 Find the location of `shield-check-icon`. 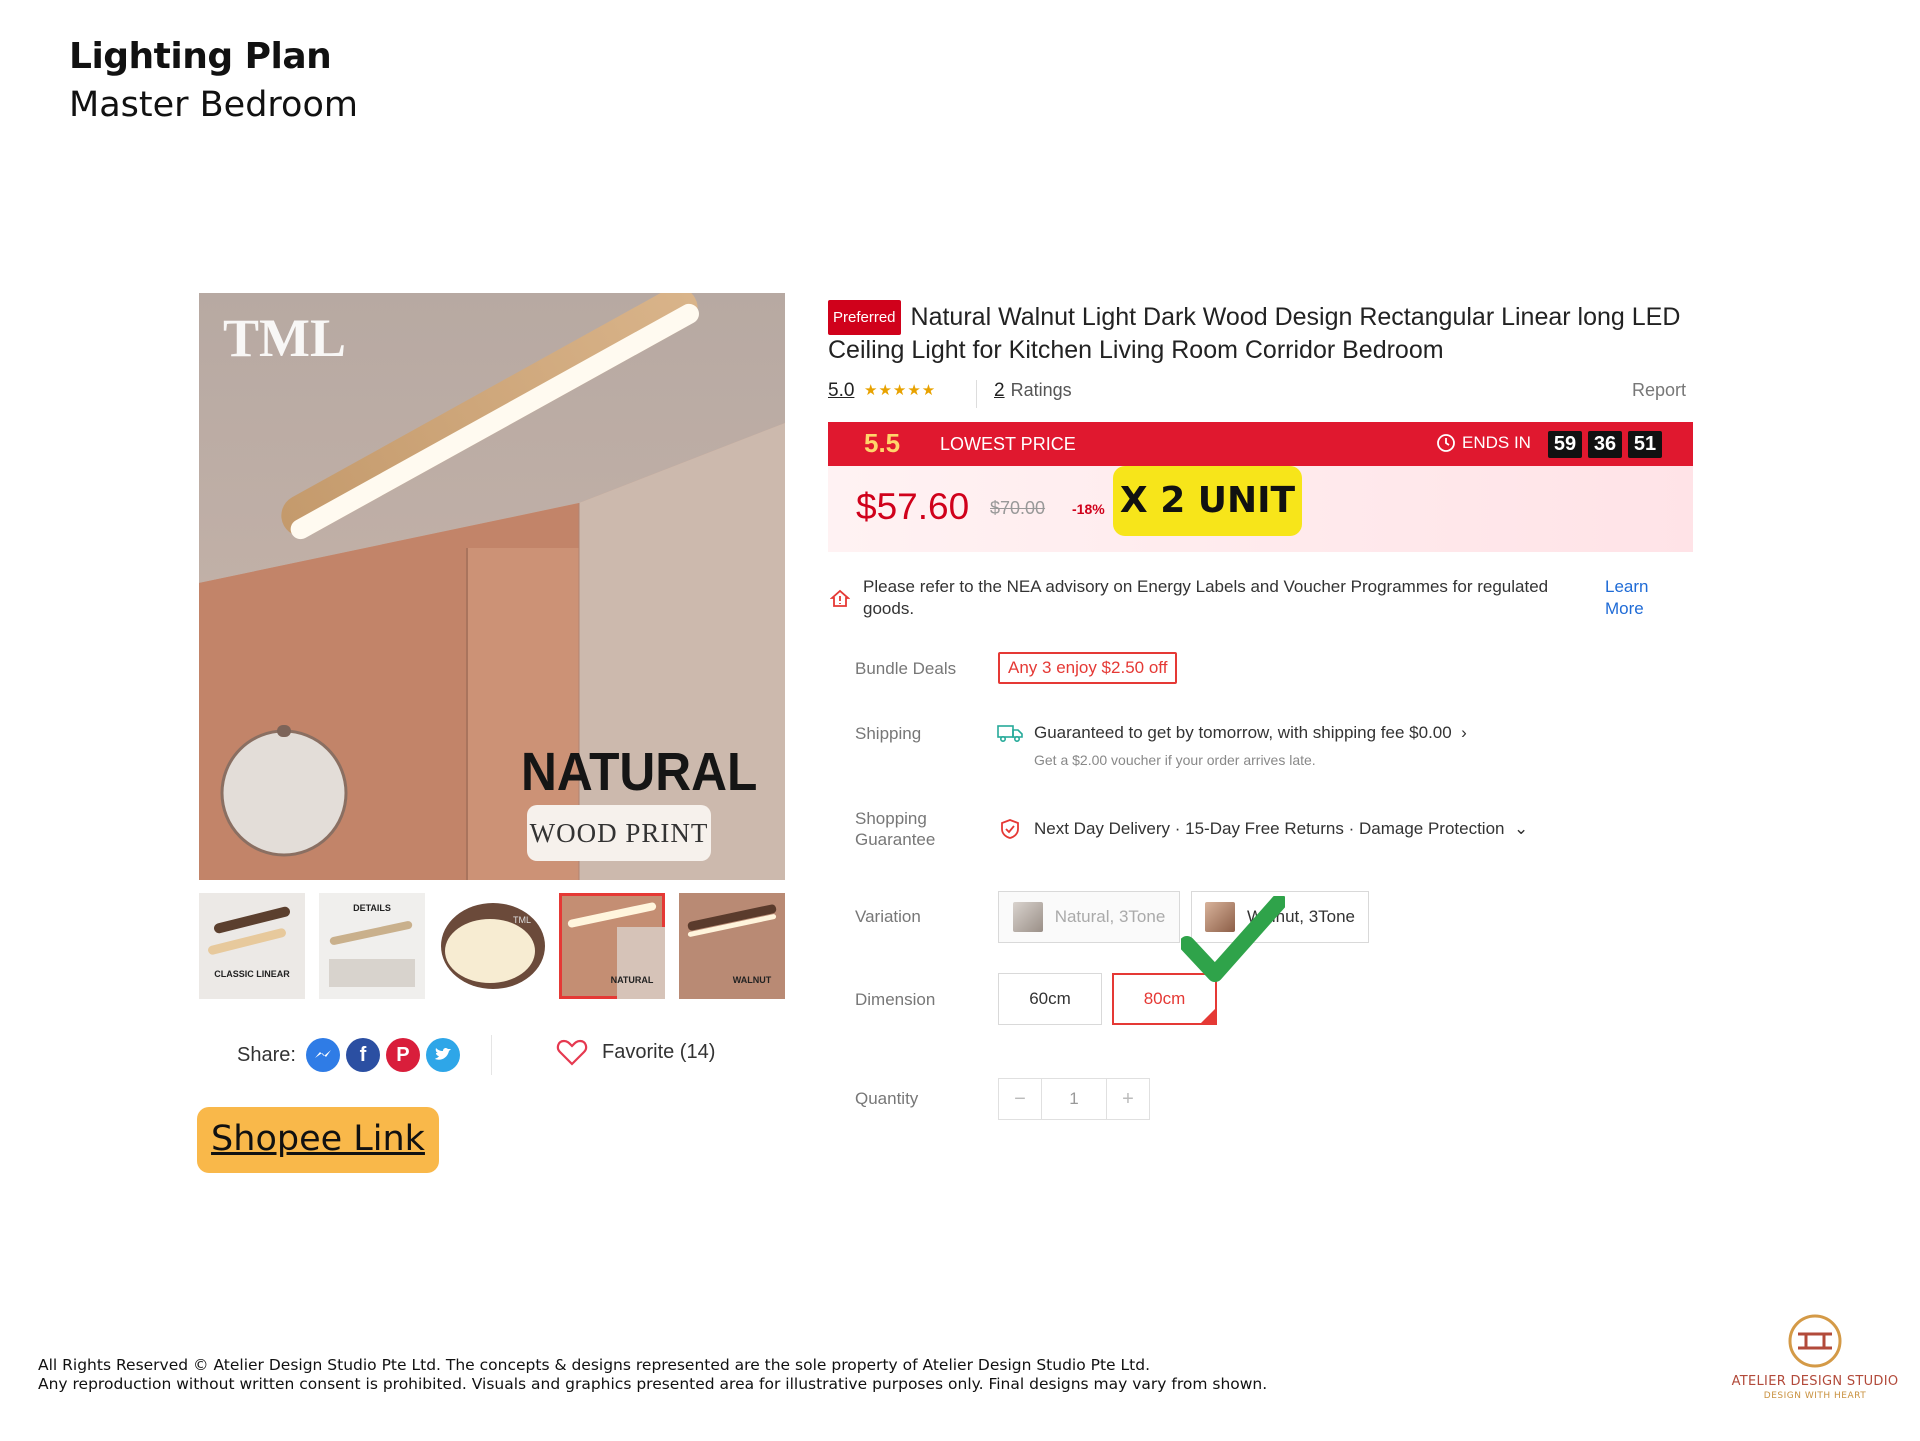

shield-check-icon is located at coordinates (1010, 829).